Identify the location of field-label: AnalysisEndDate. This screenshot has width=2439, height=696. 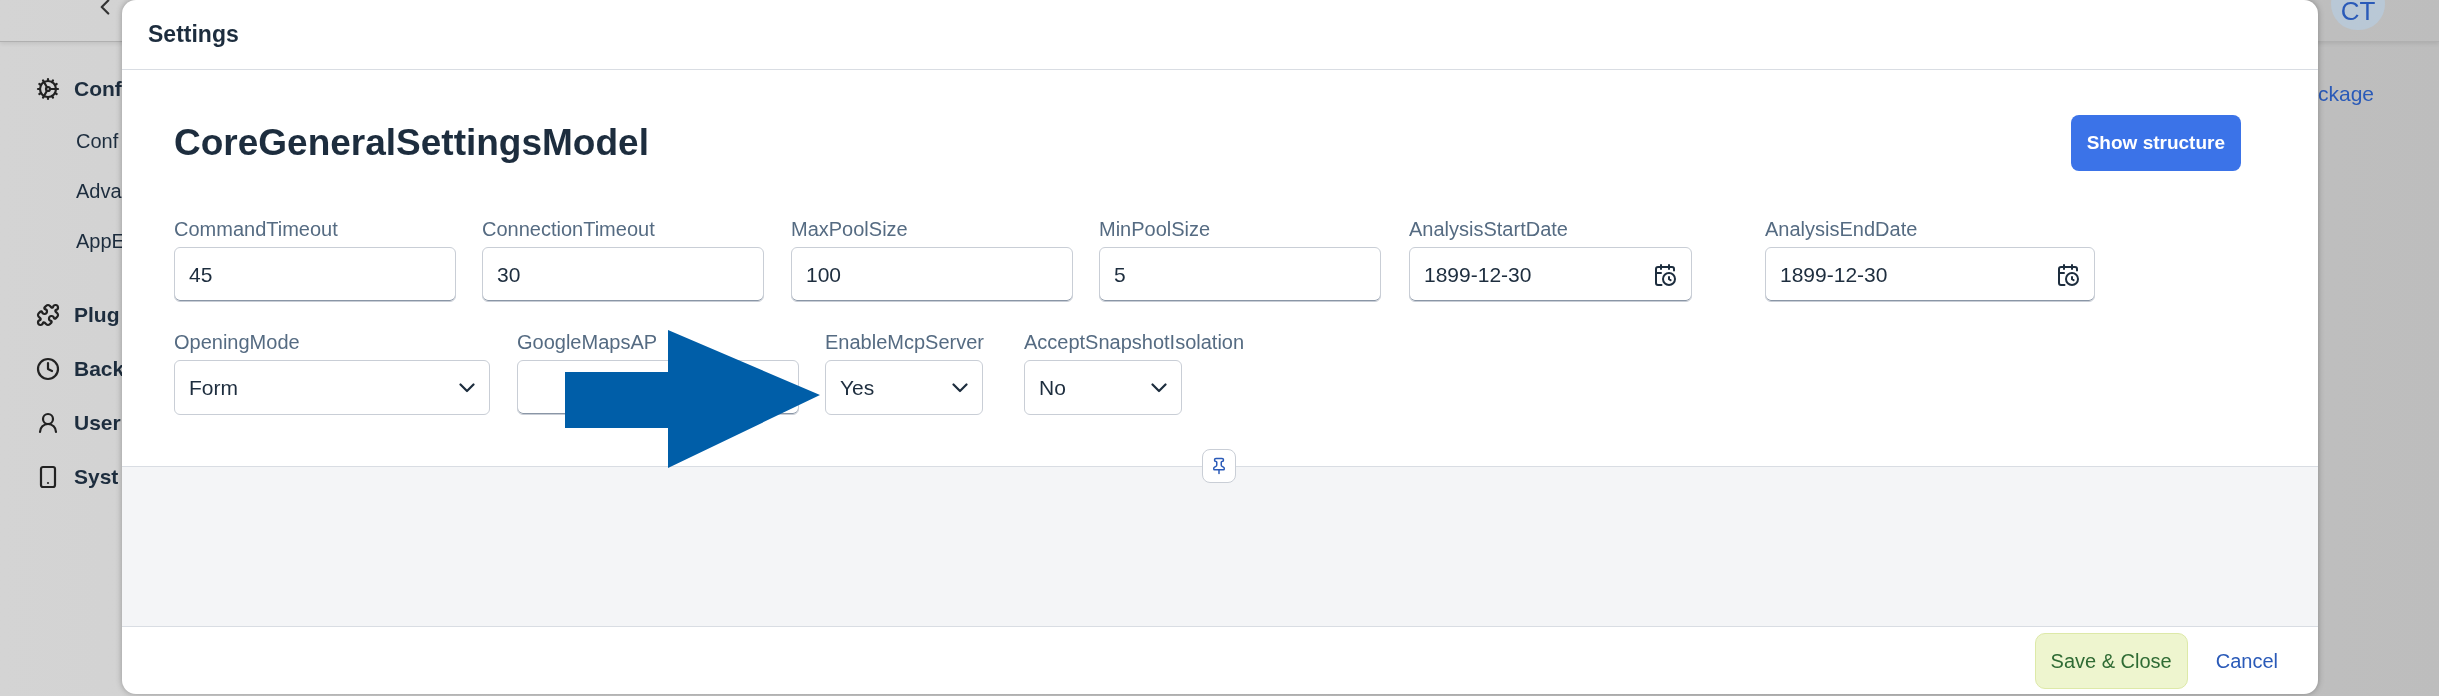
(1842, 229).